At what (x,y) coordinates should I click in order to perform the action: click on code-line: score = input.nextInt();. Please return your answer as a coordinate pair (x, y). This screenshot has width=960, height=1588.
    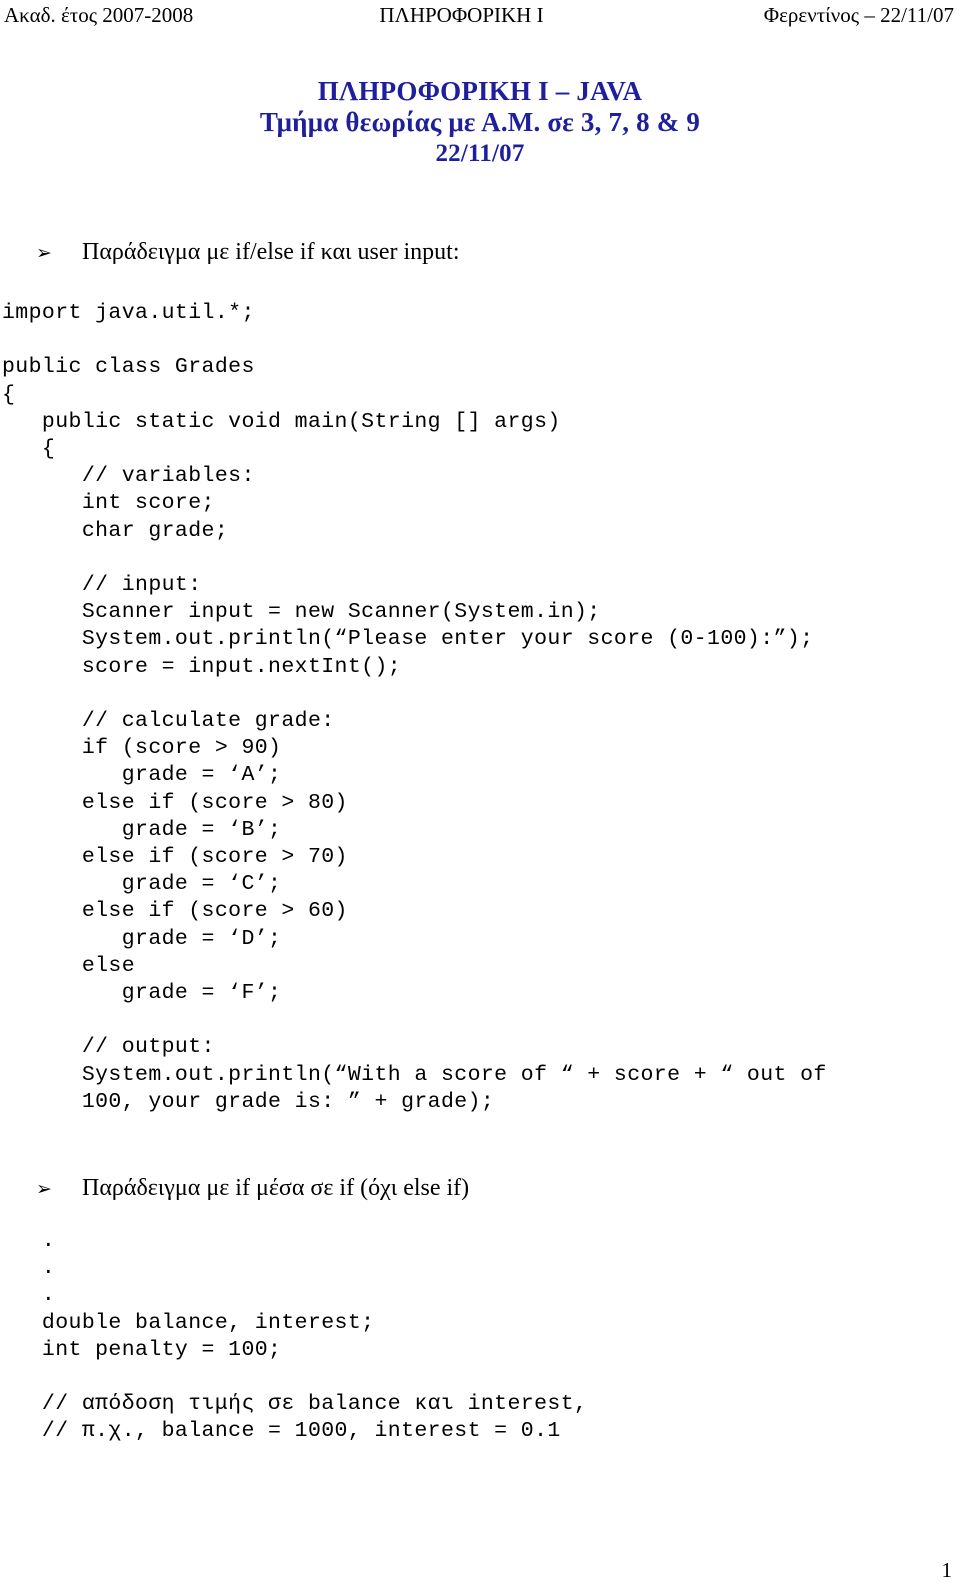
    Looking at the image, I should click on (202, 666).